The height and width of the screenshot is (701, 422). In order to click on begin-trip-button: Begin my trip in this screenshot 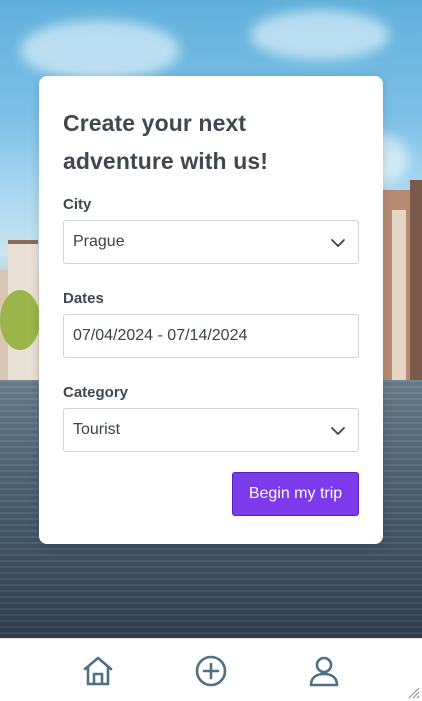, I will do `click(295, 494)`.